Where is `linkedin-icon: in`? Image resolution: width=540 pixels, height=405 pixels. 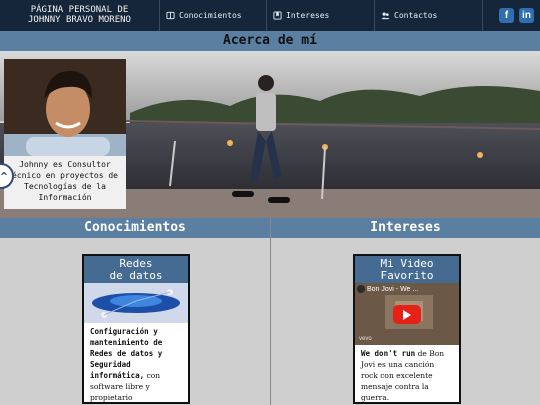
linkedin-icon: in is located at coordinates (526, 15).